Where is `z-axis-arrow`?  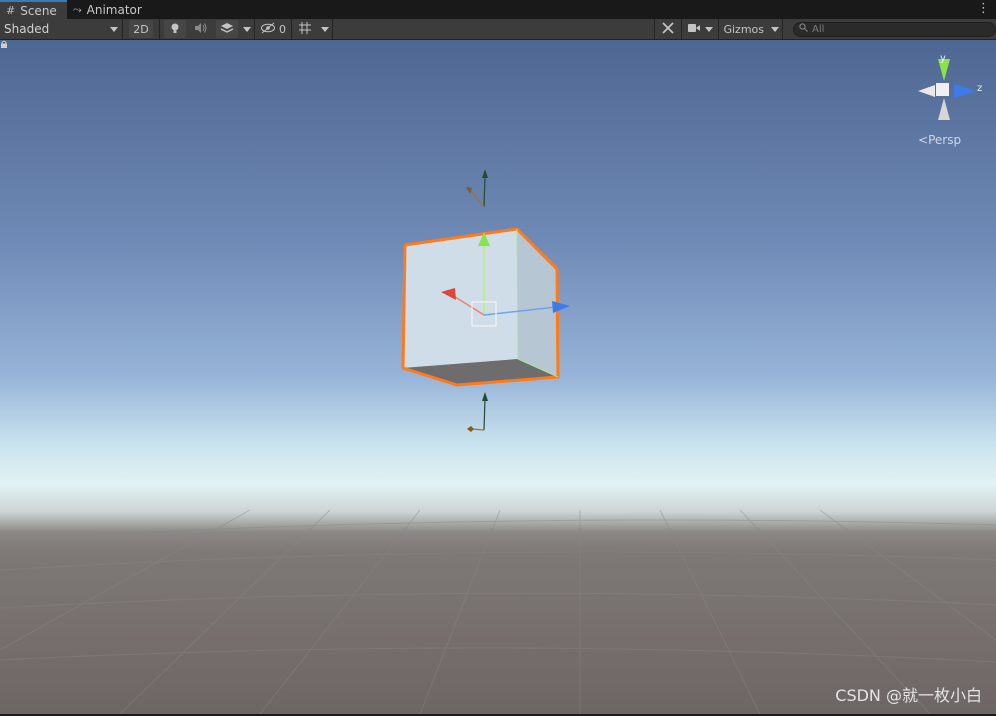 z-axis-arrow is located at coordinates (561, 307).